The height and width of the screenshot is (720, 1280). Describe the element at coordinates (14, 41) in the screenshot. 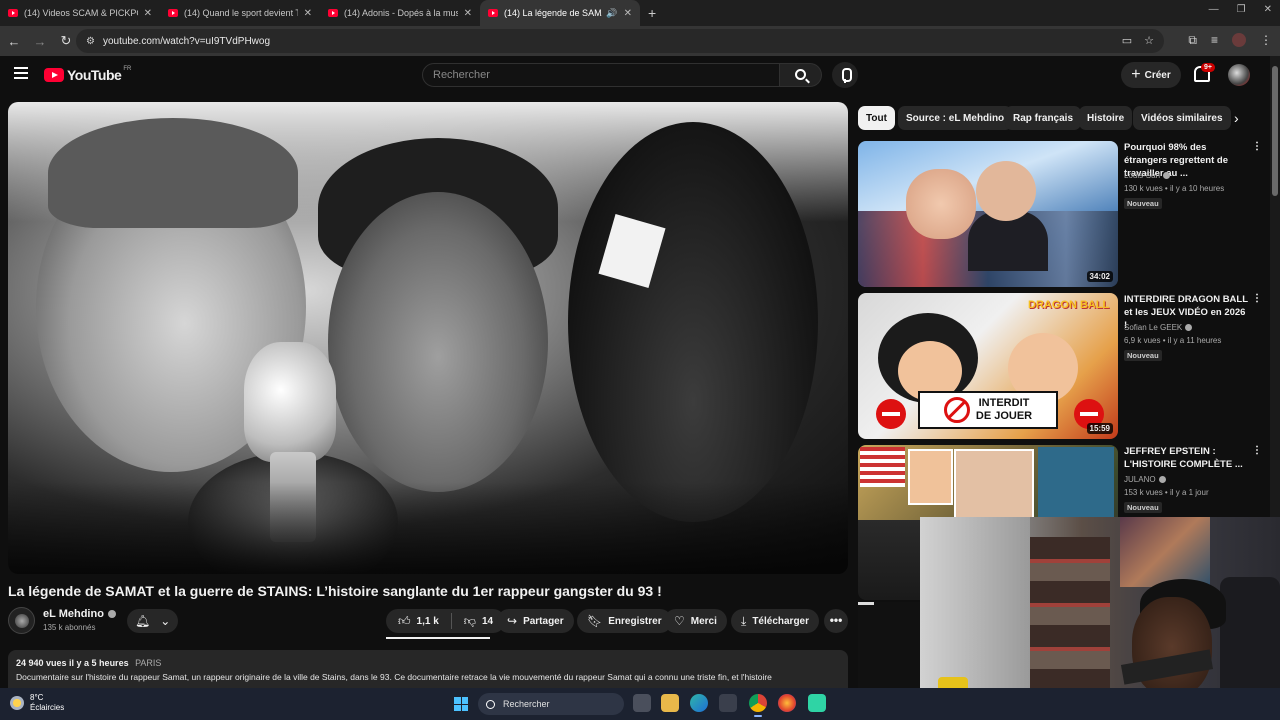

I see `back-arrow-icon: ←` at that location.